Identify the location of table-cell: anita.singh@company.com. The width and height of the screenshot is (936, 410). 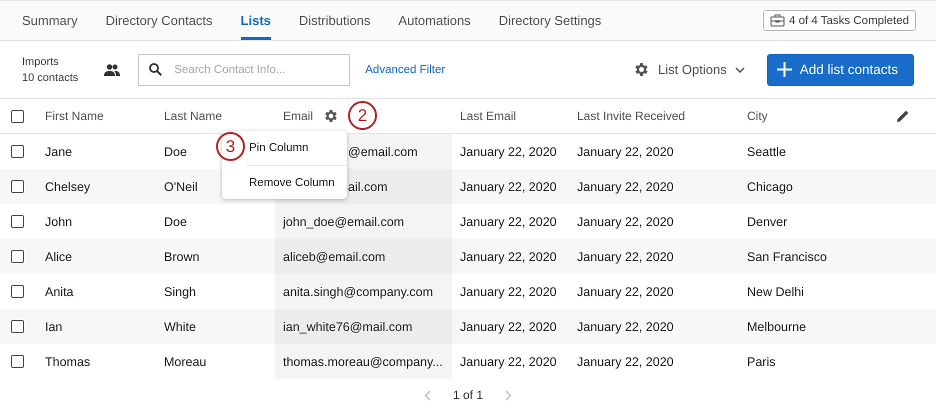
(358, 291).